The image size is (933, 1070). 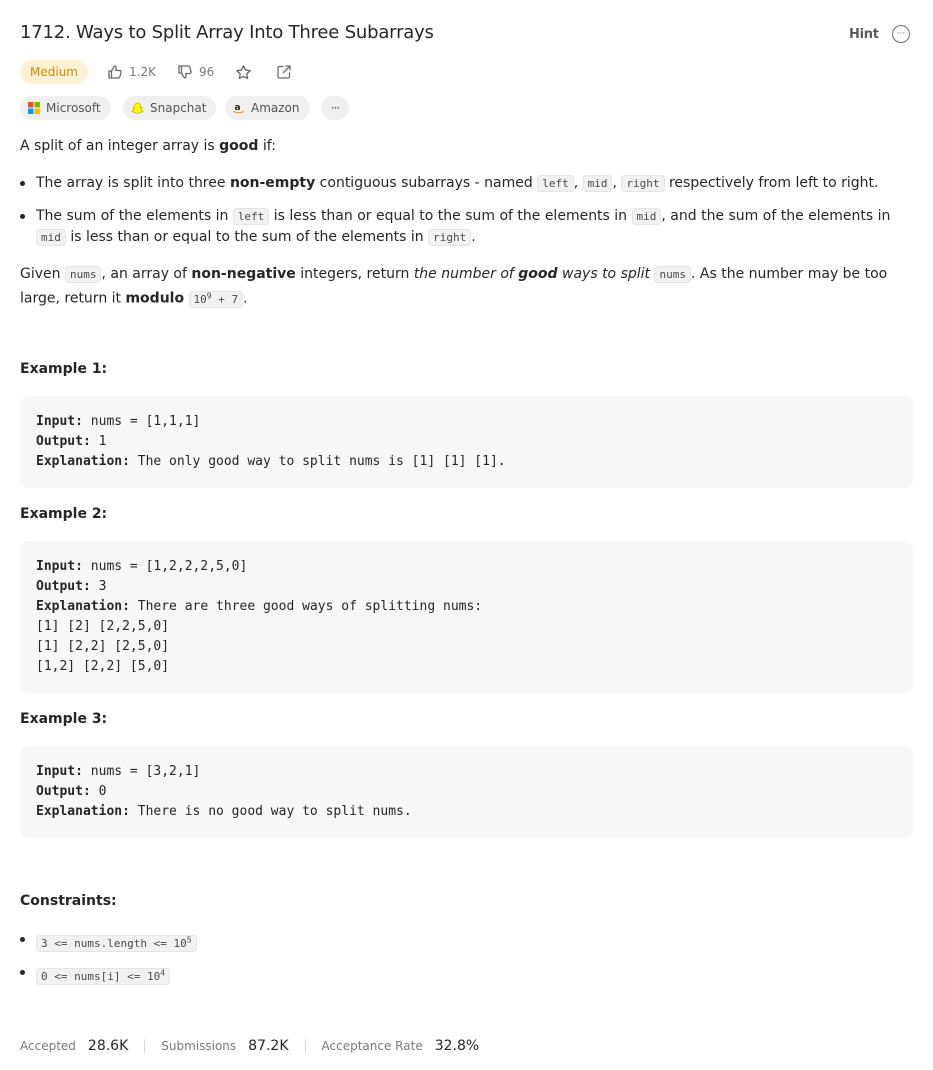 I want to click on likes-count: 1.2K, so click(x=142, y=72).